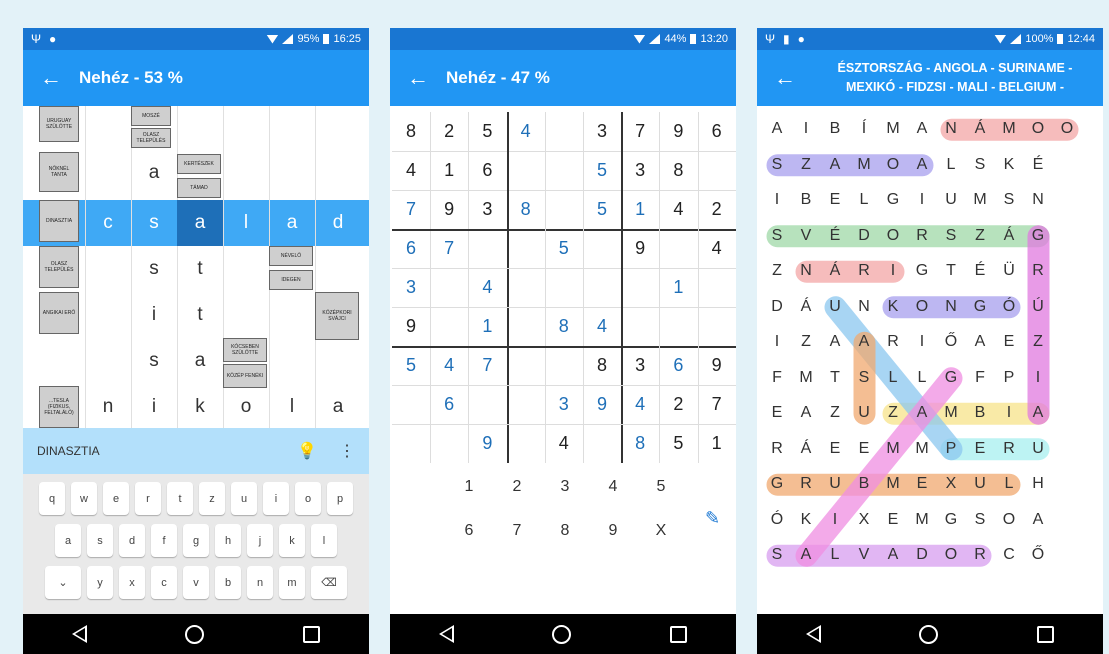 The height and width of the screenshot is (654, 1109). I want to click on key: v, so click(196, 582).